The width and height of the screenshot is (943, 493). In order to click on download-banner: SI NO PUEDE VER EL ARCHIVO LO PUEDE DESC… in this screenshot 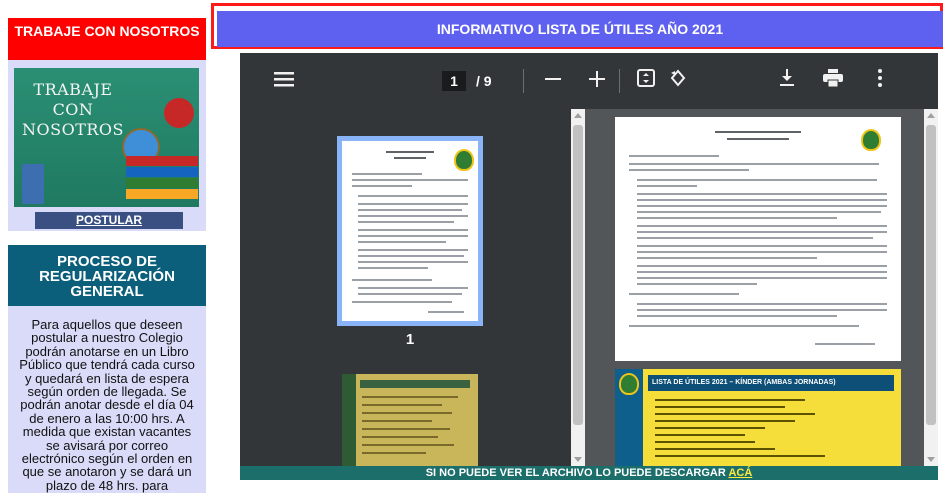, I will do `click(589, 473)`.